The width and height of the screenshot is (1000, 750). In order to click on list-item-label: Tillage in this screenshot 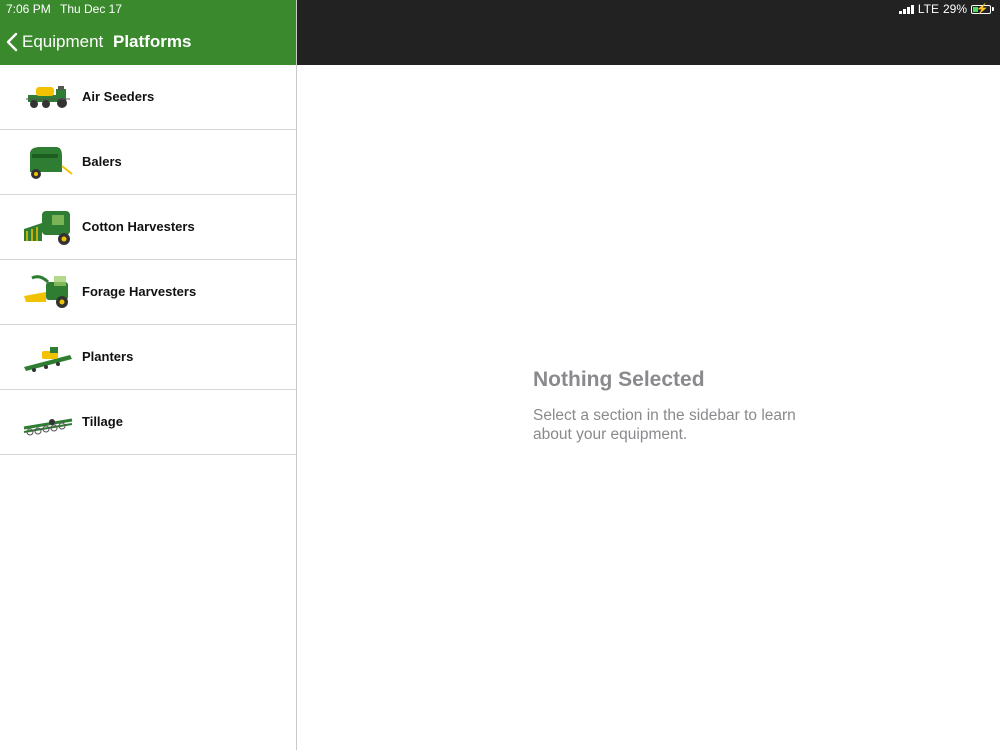, I will do `click(102, 421)`.